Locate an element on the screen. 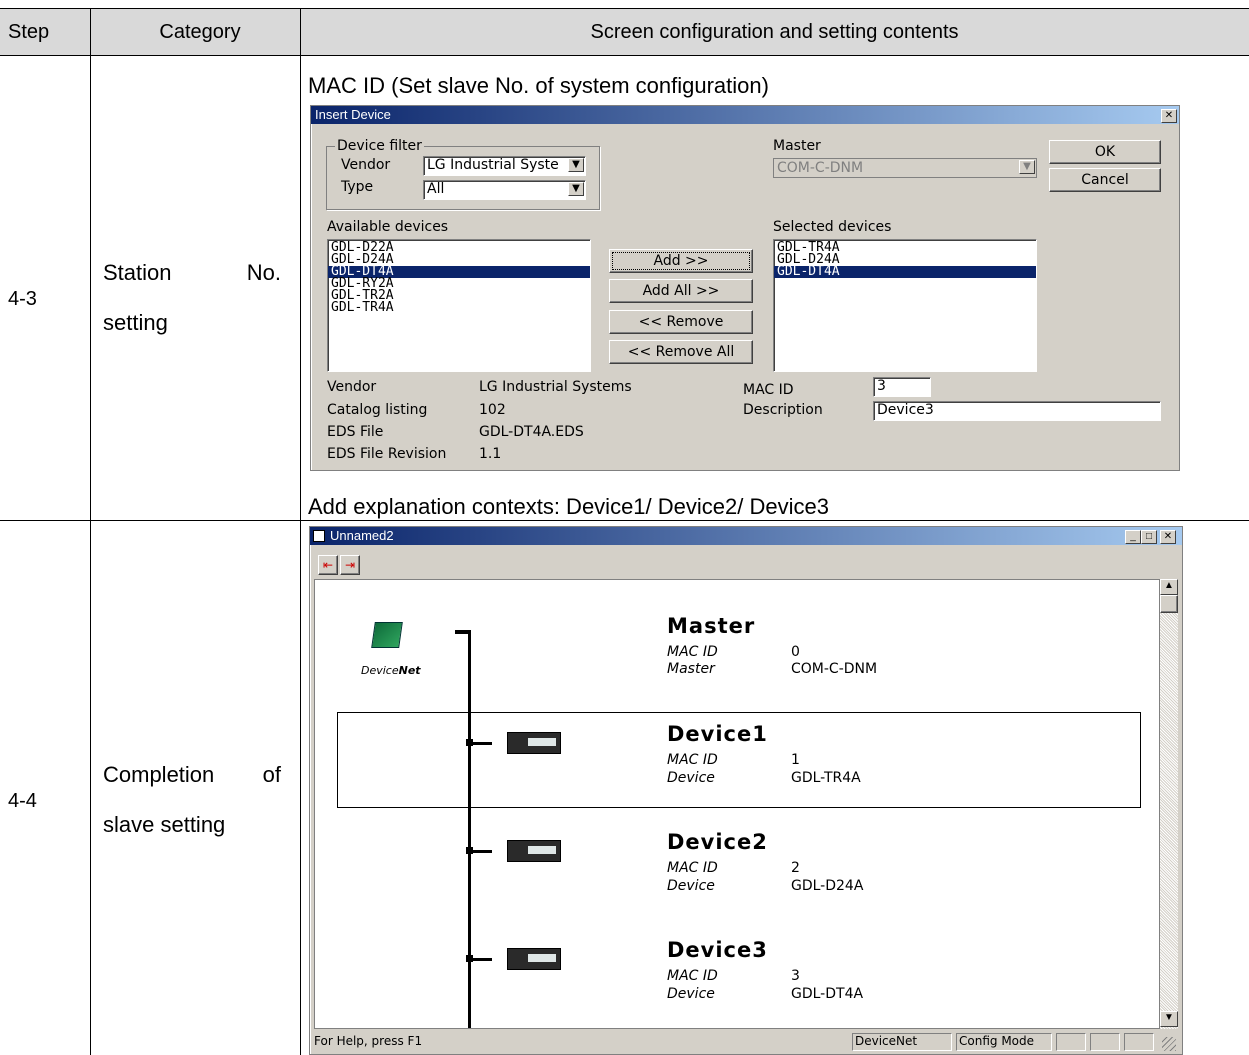 The height and width of the screenshot is (1055, 1249). mac-id-label: MAC ID is located at coordinates (768, 390).